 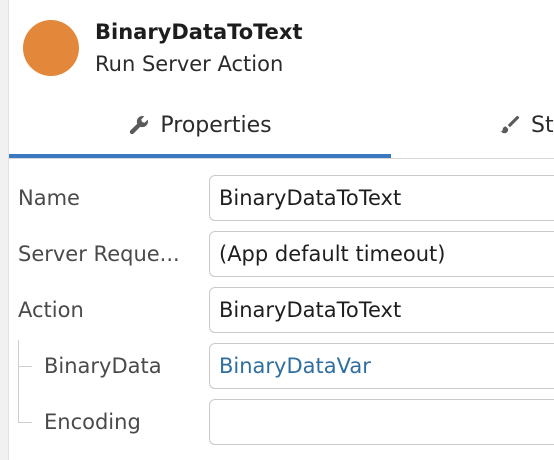 I want to click on name-field: BinaryDataToText, so click(x=381, y=198).